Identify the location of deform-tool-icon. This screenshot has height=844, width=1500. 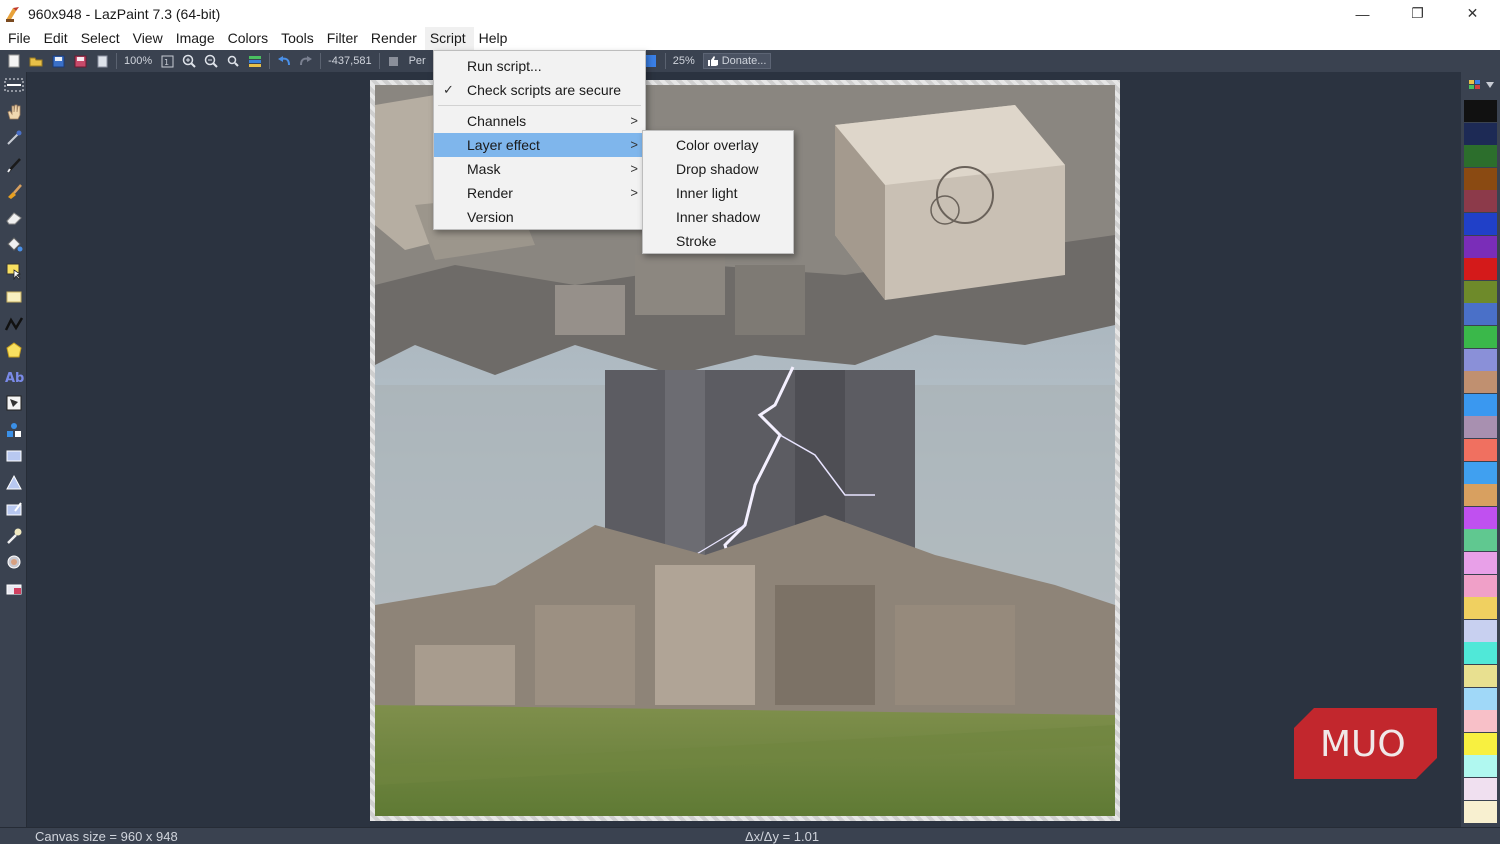
(13, 403).